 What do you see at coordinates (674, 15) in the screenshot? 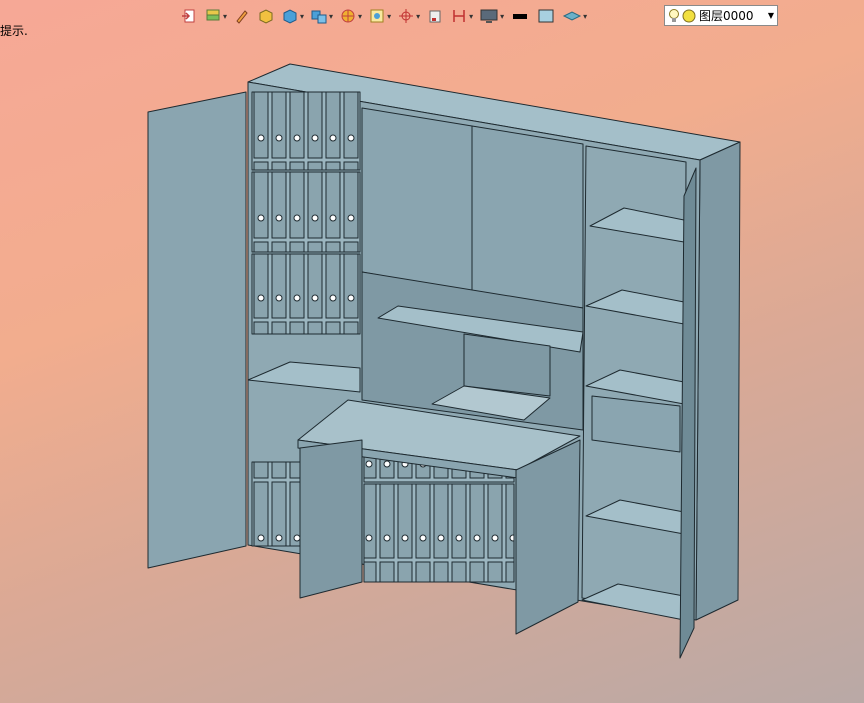
I see `lightbulb-icon` at bounding box center [674, 15].